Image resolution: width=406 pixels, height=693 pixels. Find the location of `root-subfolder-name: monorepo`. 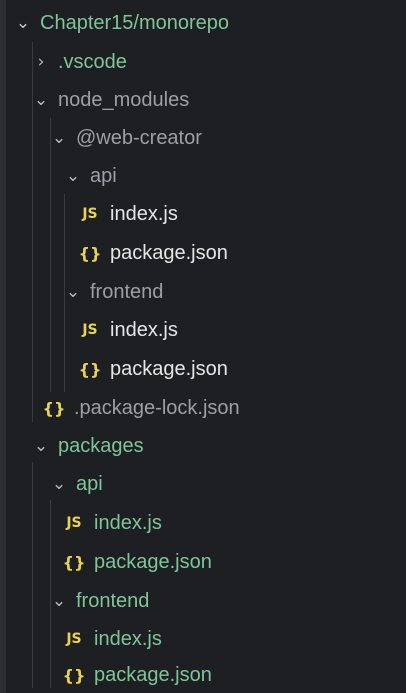

root-subfolder-name: monorepo is located at coordinates (184, 22).